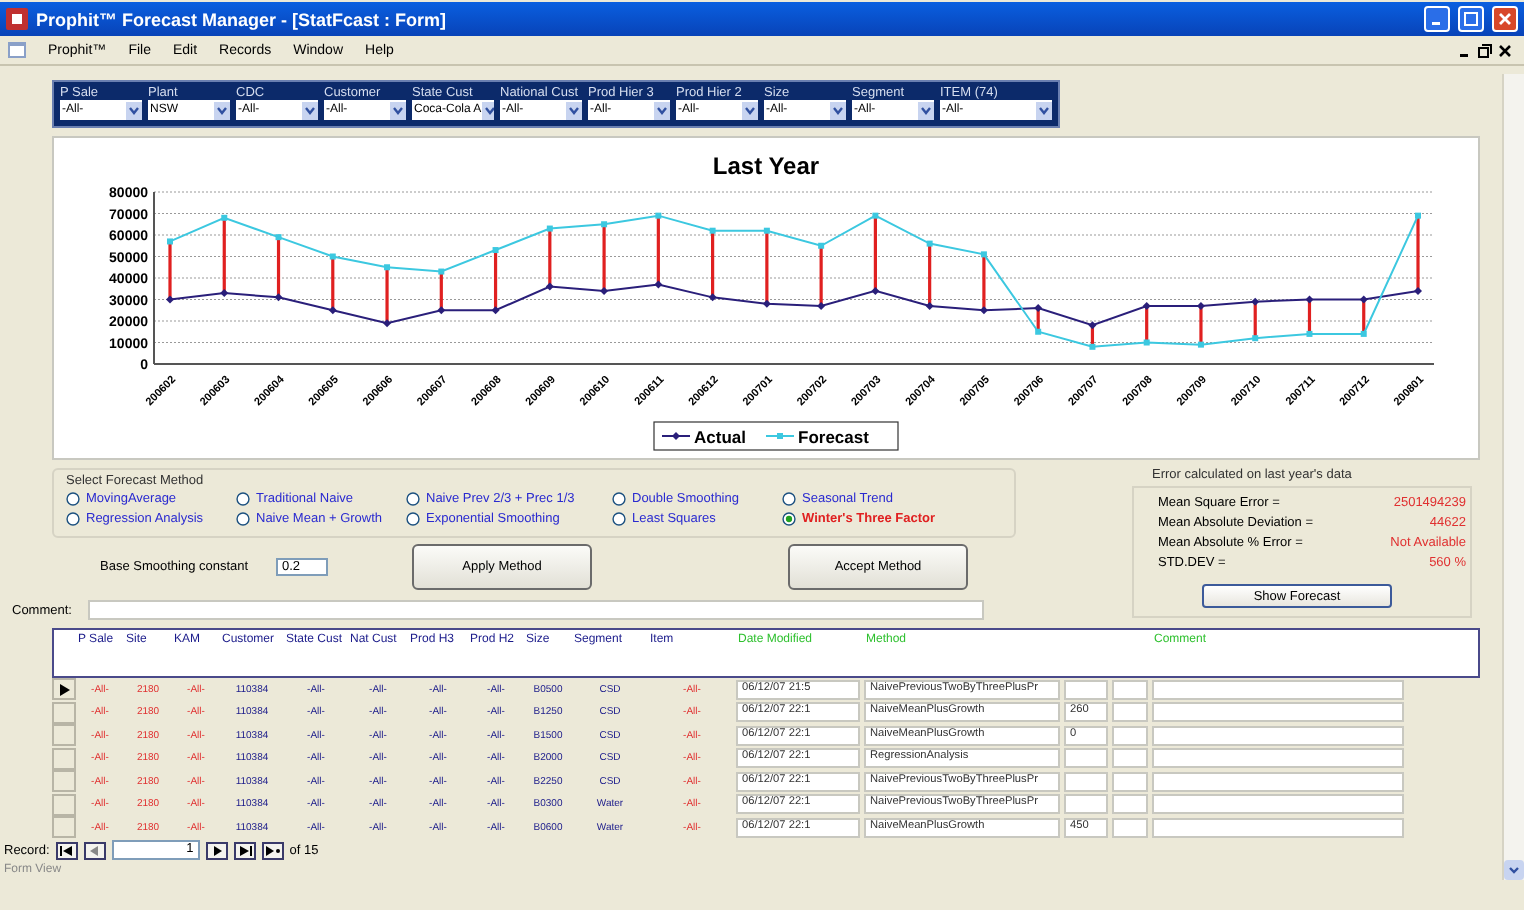  I want to click on window-title: Prophit™ Forecast Manager - [StatFcast : Form], so click(242, 19).